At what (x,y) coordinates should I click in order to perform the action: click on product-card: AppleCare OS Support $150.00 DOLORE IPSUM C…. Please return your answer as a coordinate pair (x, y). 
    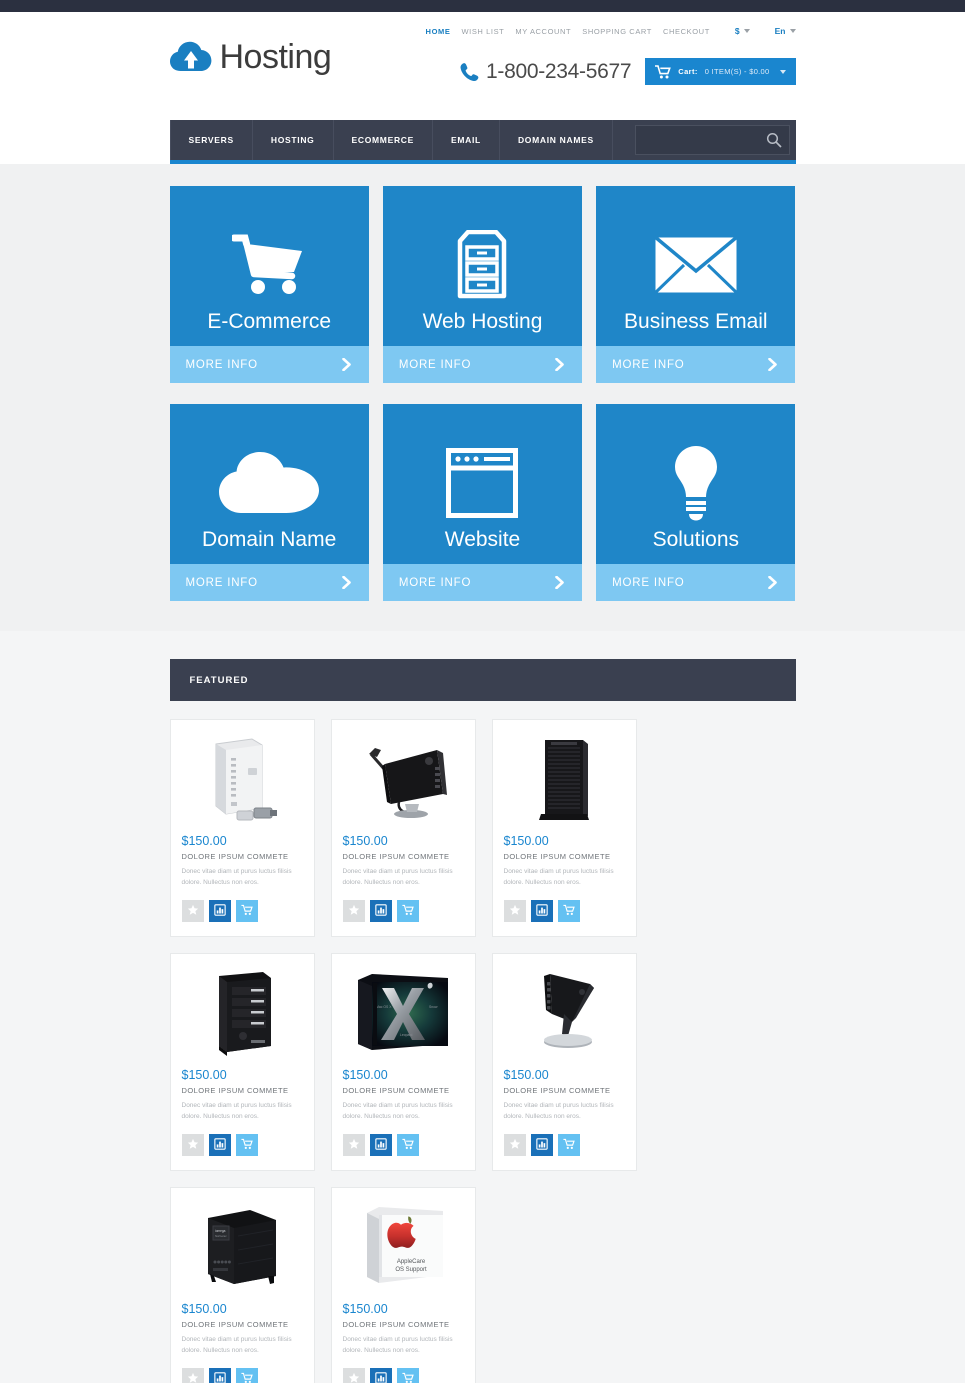
    Looking at the image, I should click on (403, 1285).